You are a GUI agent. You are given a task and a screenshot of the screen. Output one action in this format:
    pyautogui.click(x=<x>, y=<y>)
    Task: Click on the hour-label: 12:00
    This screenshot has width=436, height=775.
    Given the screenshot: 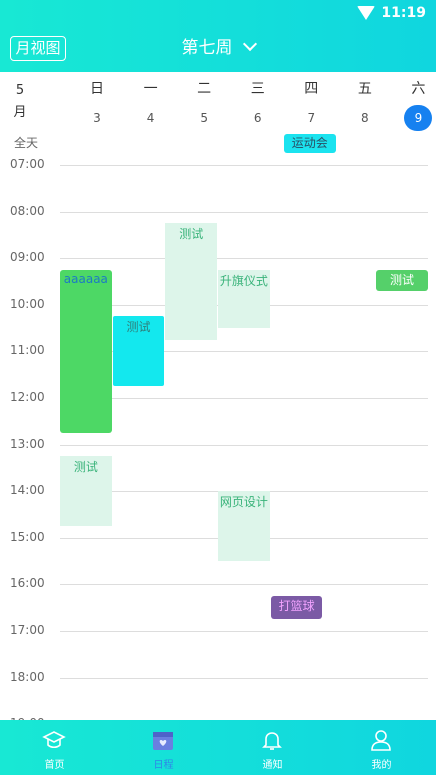 What is the action you would take?
    pyautogui.click(x=27, y=397)
    